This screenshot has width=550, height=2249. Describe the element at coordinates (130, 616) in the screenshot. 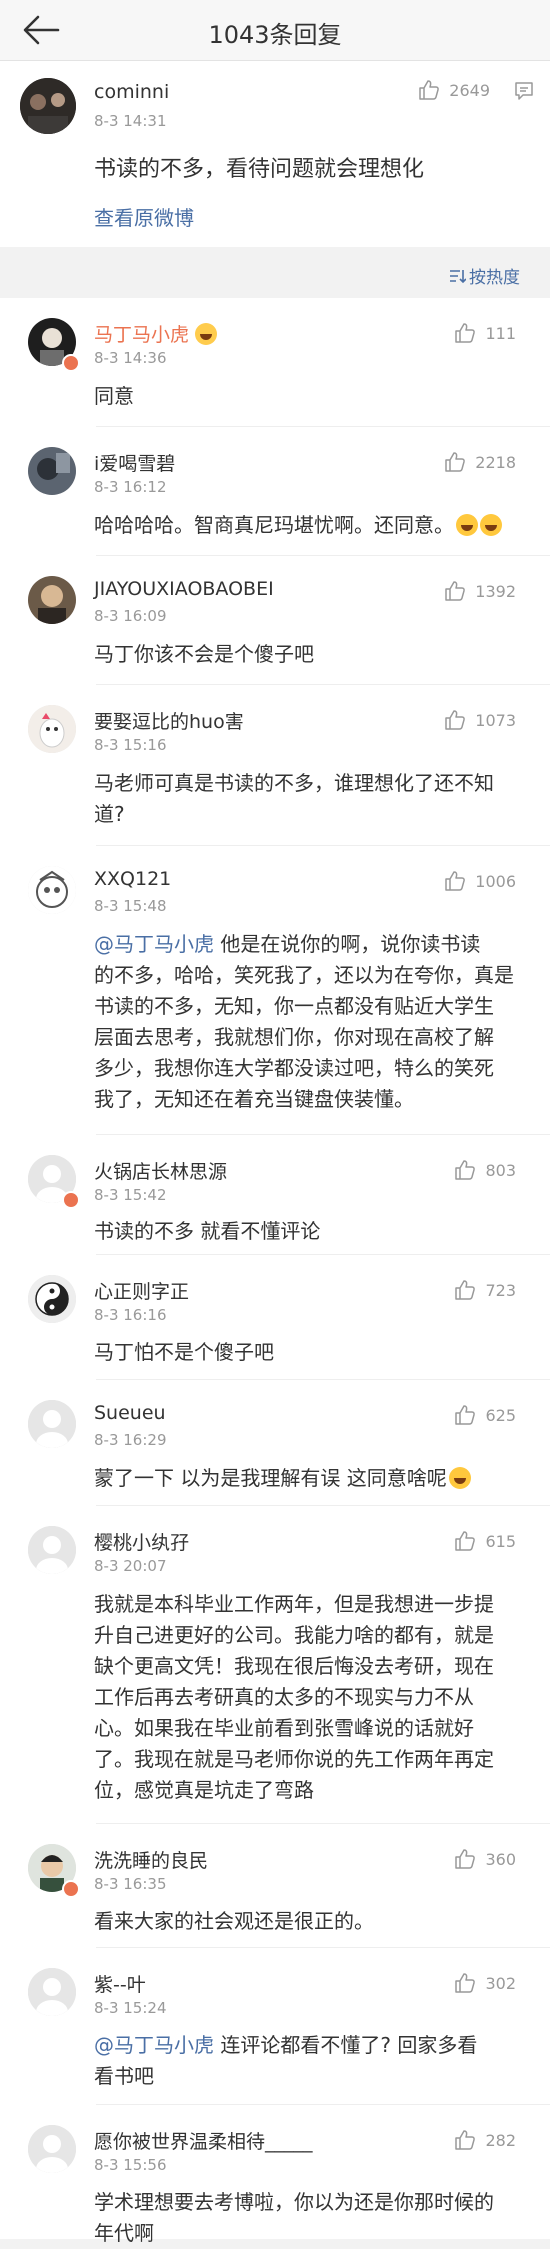

I see `reply-time: 8-3 16:09` at that location.